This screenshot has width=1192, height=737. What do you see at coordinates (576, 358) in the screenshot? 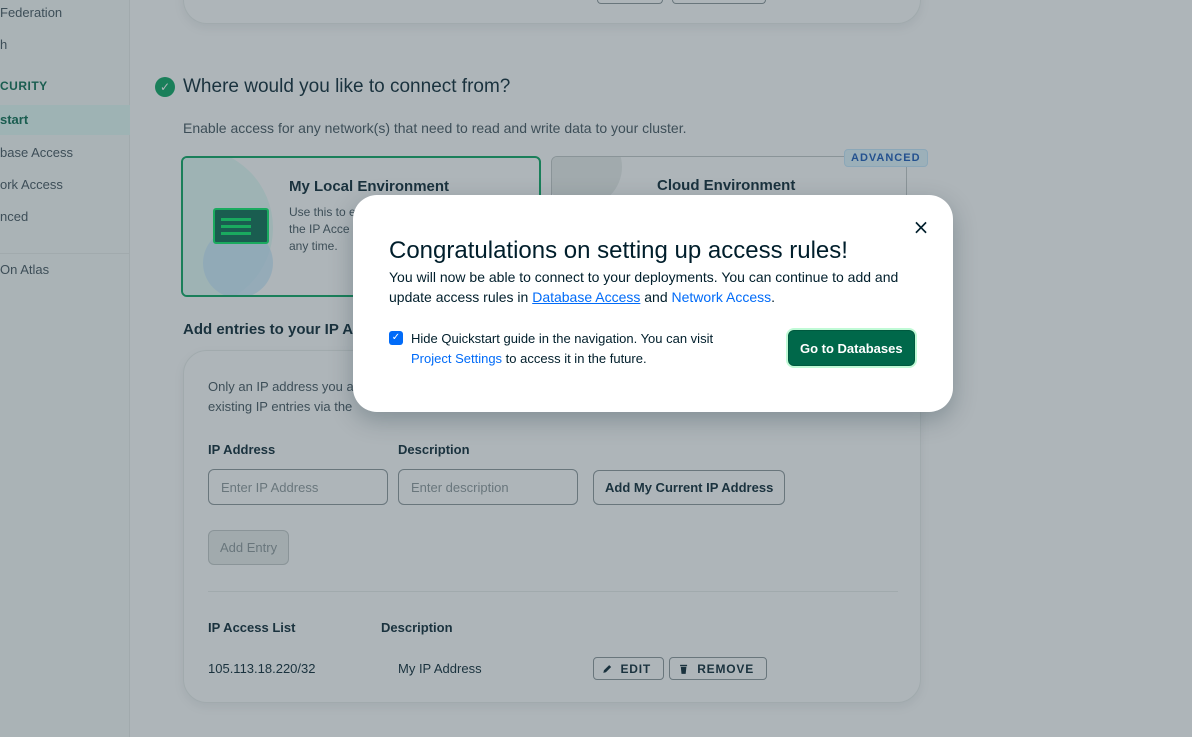
I see `checkbox-text-suffix: to access it in the future.` at bounding box center [576, 358].